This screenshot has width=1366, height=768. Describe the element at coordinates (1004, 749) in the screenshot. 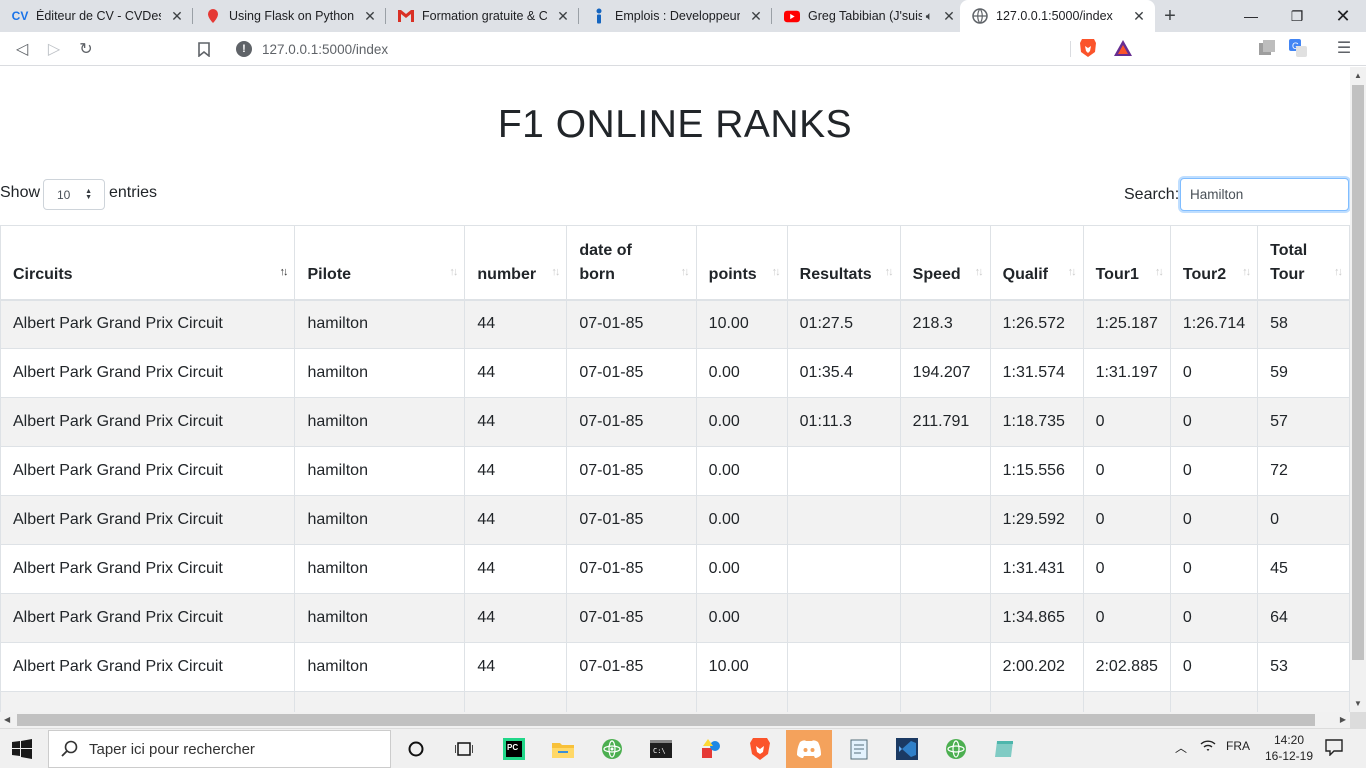

I see `app-window-icon` at that location.